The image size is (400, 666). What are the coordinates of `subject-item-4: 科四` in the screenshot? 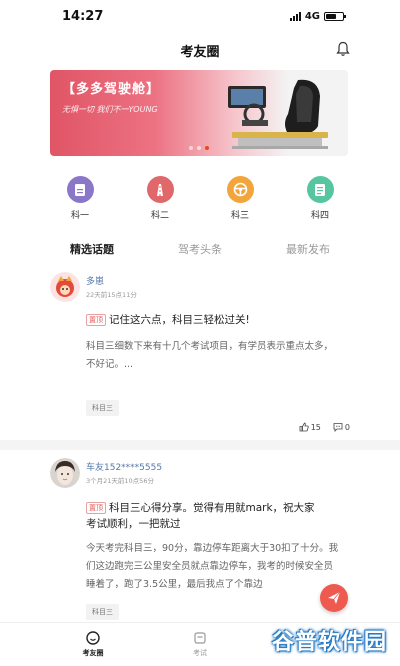 It's located at (320, 198).